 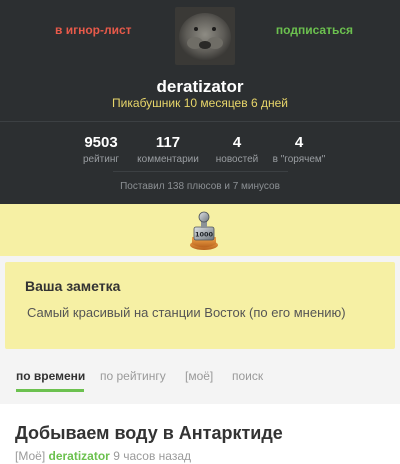 I want to click on stat-news-label: новостей, so click(x=237, y=159).